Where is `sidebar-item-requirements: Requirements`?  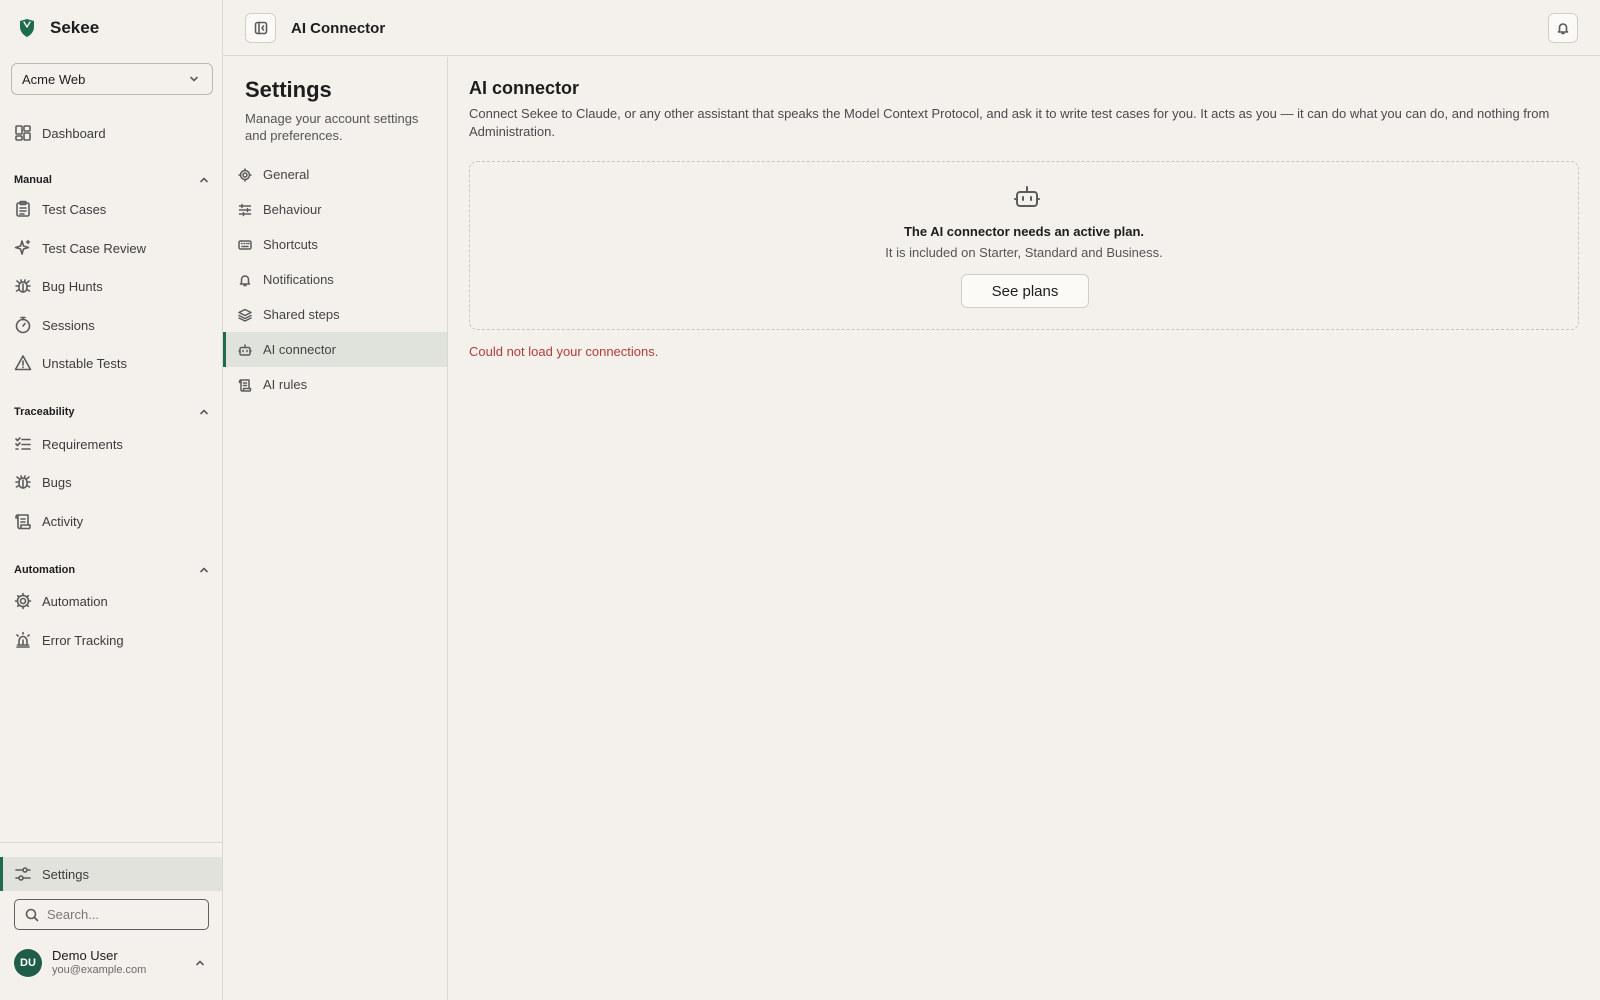
sidebar-item-requirements: Requirements is located at coordinates (111, 444).